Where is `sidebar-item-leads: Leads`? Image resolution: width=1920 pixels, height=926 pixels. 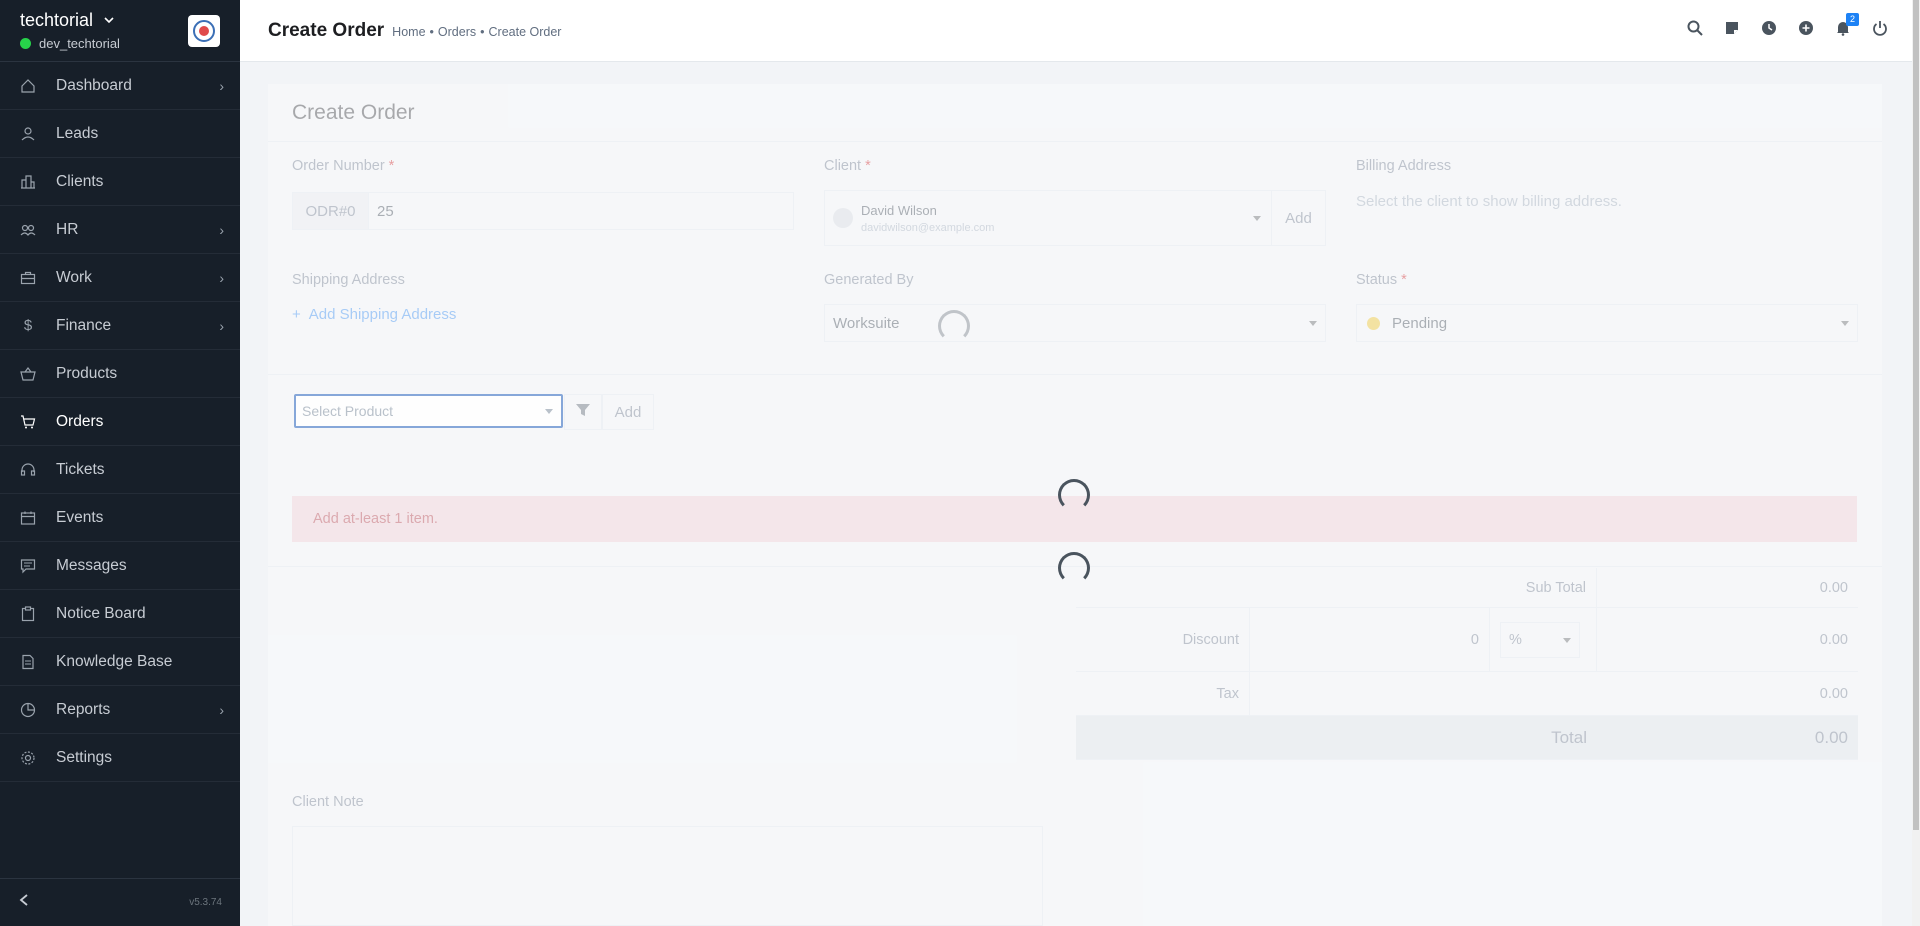 sidebar-item-leads: Leads is located at coordinates (120, 134).